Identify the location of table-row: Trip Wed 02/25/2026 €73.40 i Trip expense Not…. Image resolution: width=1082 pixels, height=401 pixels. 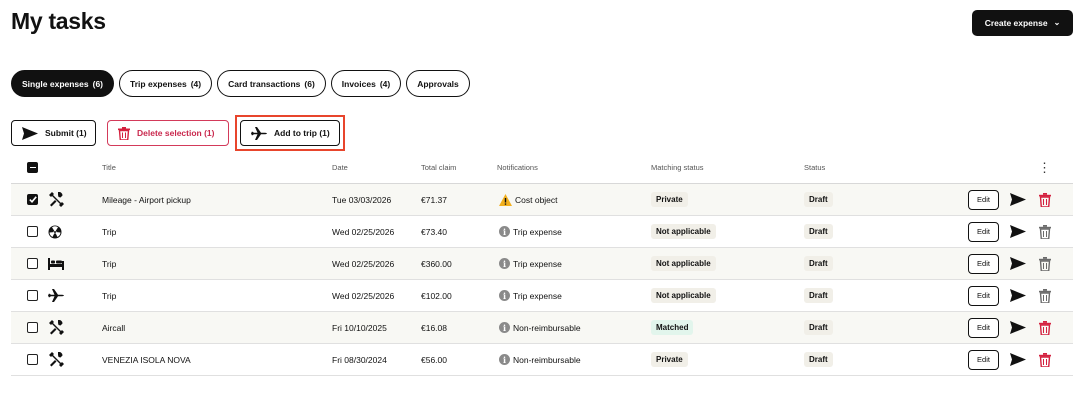
(542, 232).